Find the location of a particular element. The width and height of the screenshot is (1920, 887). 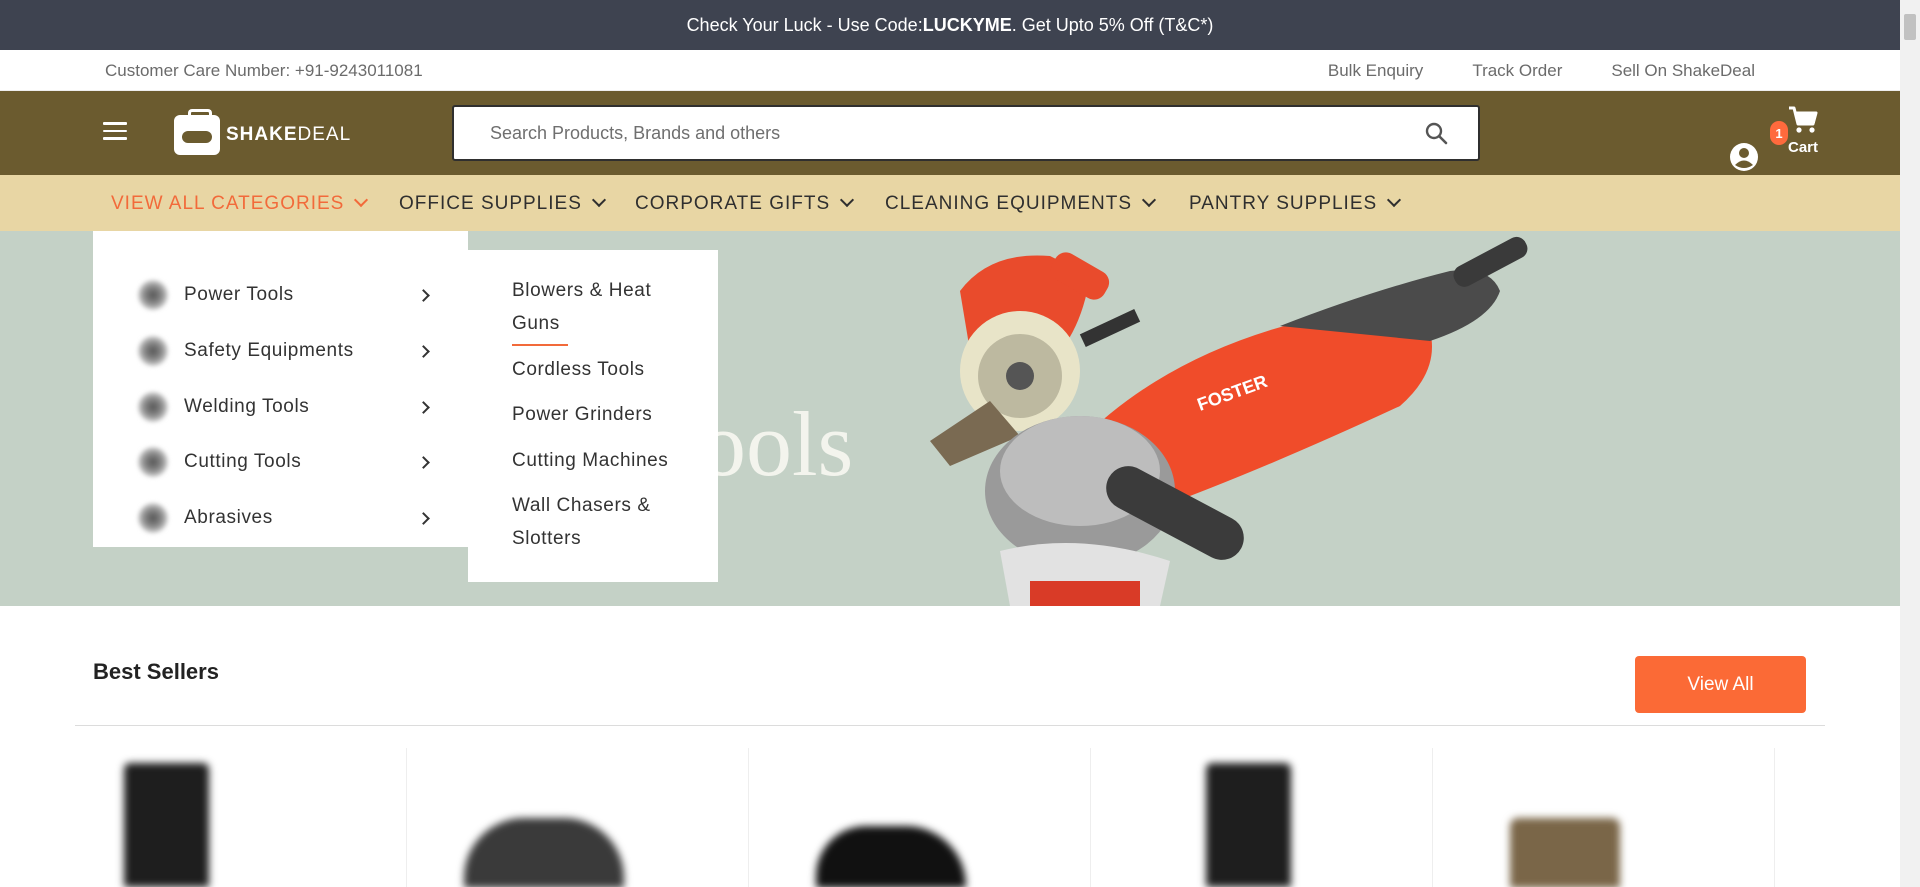

category-label: Power Tools is located at coordinates (239, 294).